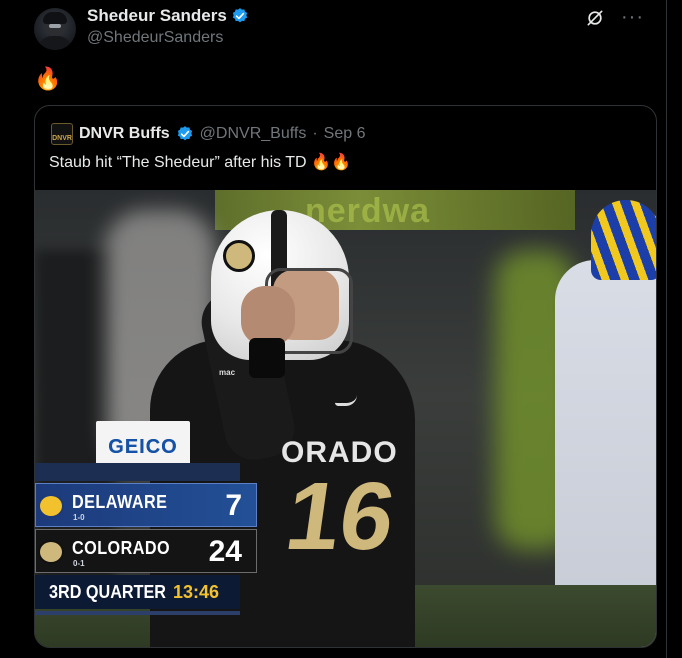 The height and width of the screenshot is (658, 682). What do you see at coordinates (196, 592) in the screenshot?
I see `game-clock: 13:46` at bounding box center [196, 592].